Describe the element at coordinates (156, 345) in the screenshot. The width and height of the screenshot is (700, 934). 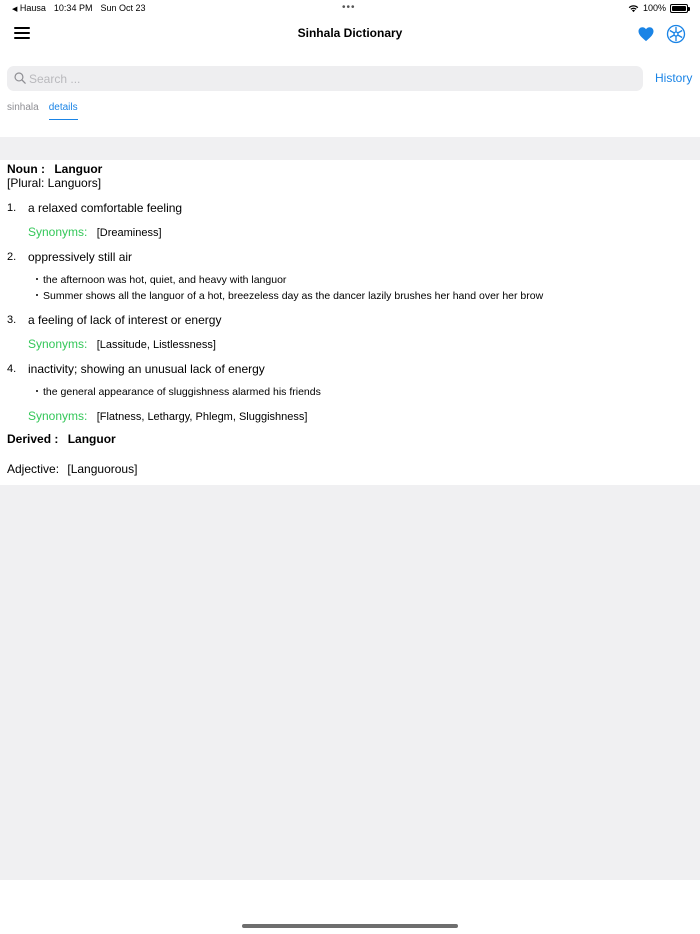
I see `synonyms-values: [Lassitude, Listlessness]` at that location.